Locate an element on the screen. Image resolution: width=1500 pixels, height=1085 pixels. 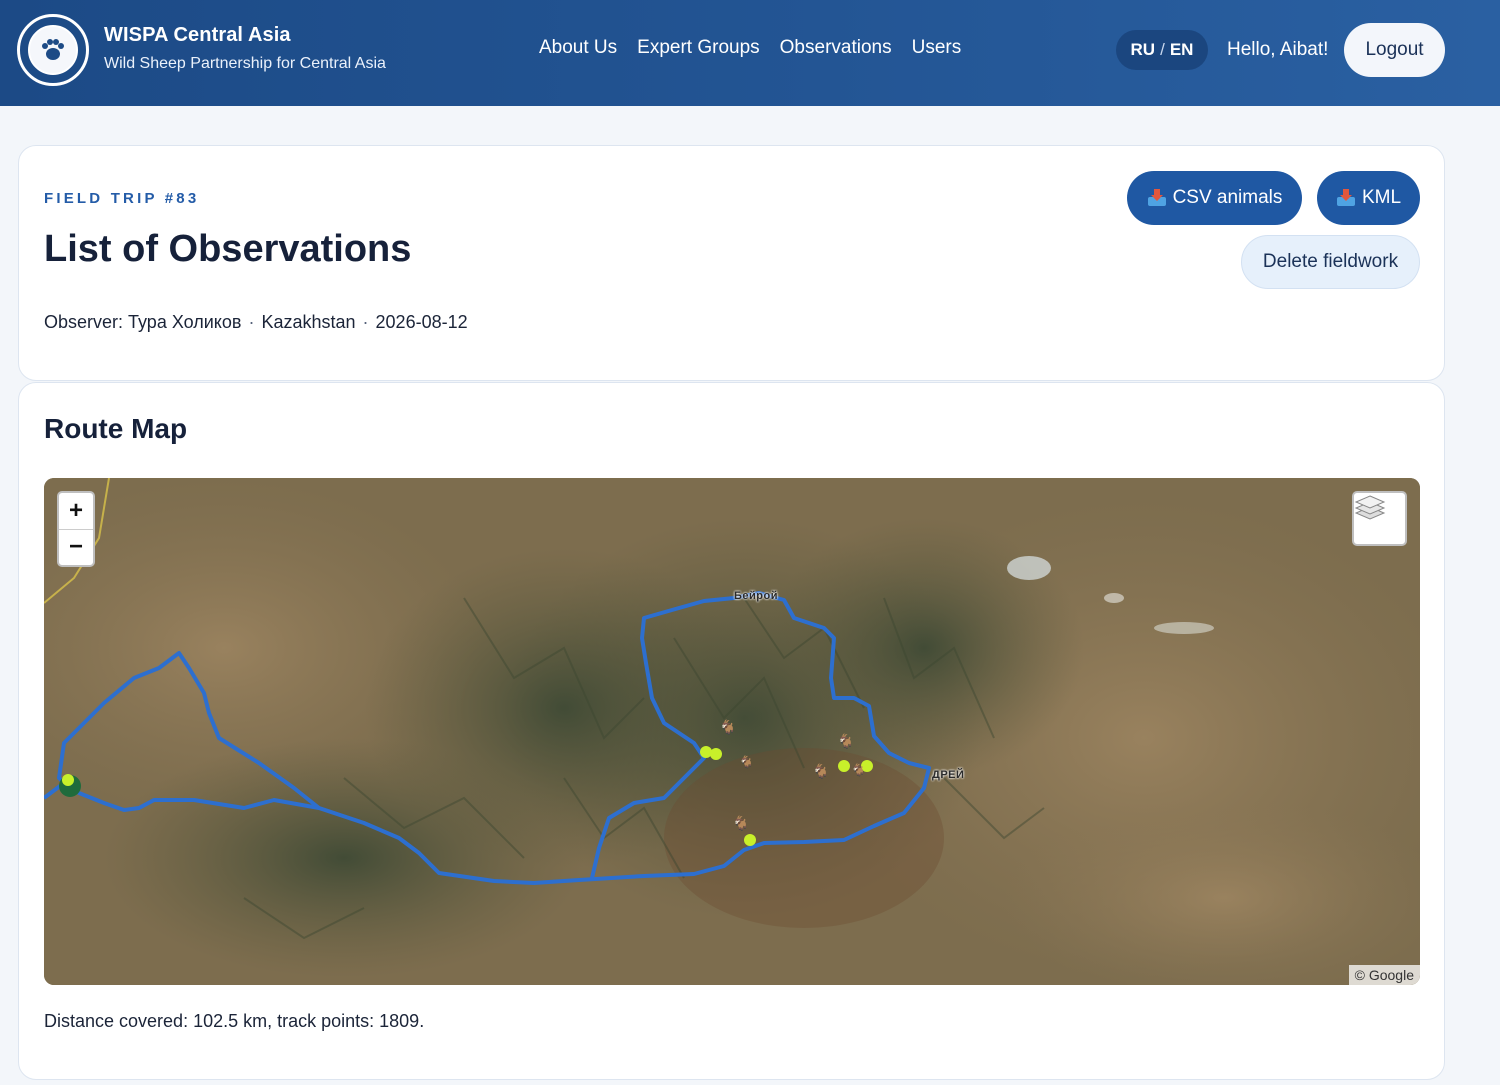
nav-users: Users is located at coordinates (937, 48).